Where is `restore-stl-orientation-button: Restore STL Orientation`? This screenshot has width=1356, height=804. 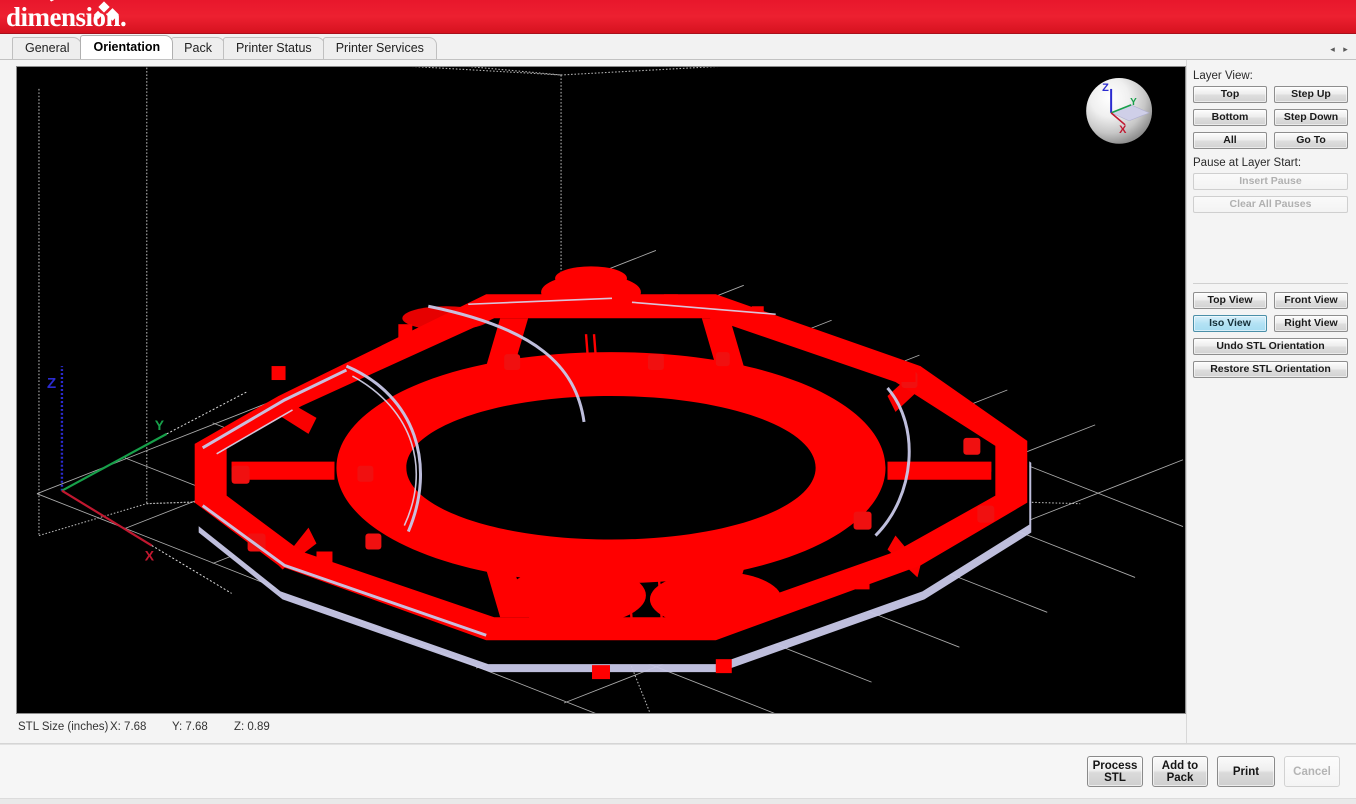
restore-stl-orientation-button: Restore STL Orientation is located at coordinates (1270, 369).